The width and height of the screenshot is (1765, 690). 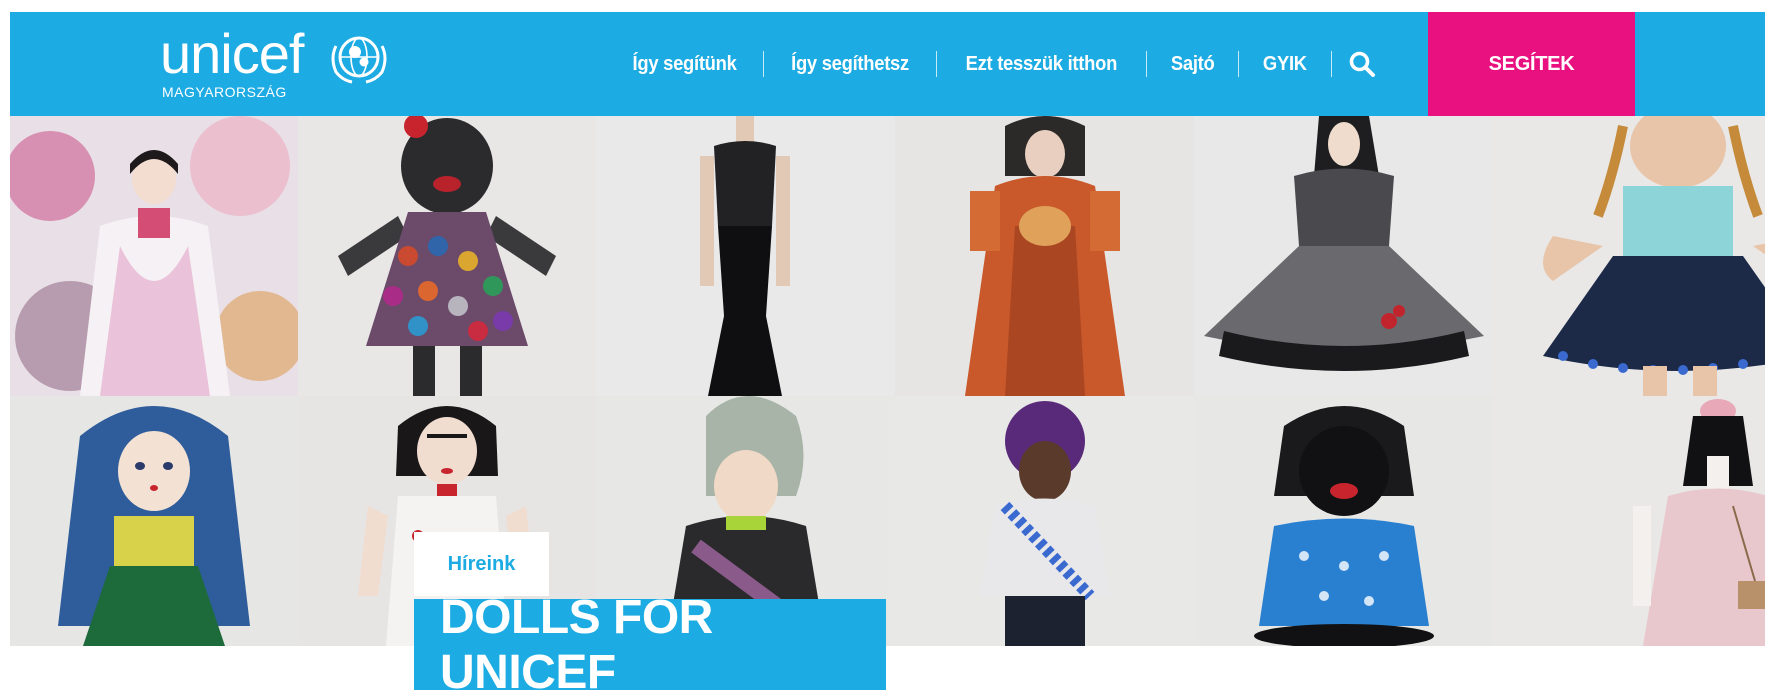 I want to click on unicef-logo: unicef MAGYARORSZÁG, so click(x=275, y=66).